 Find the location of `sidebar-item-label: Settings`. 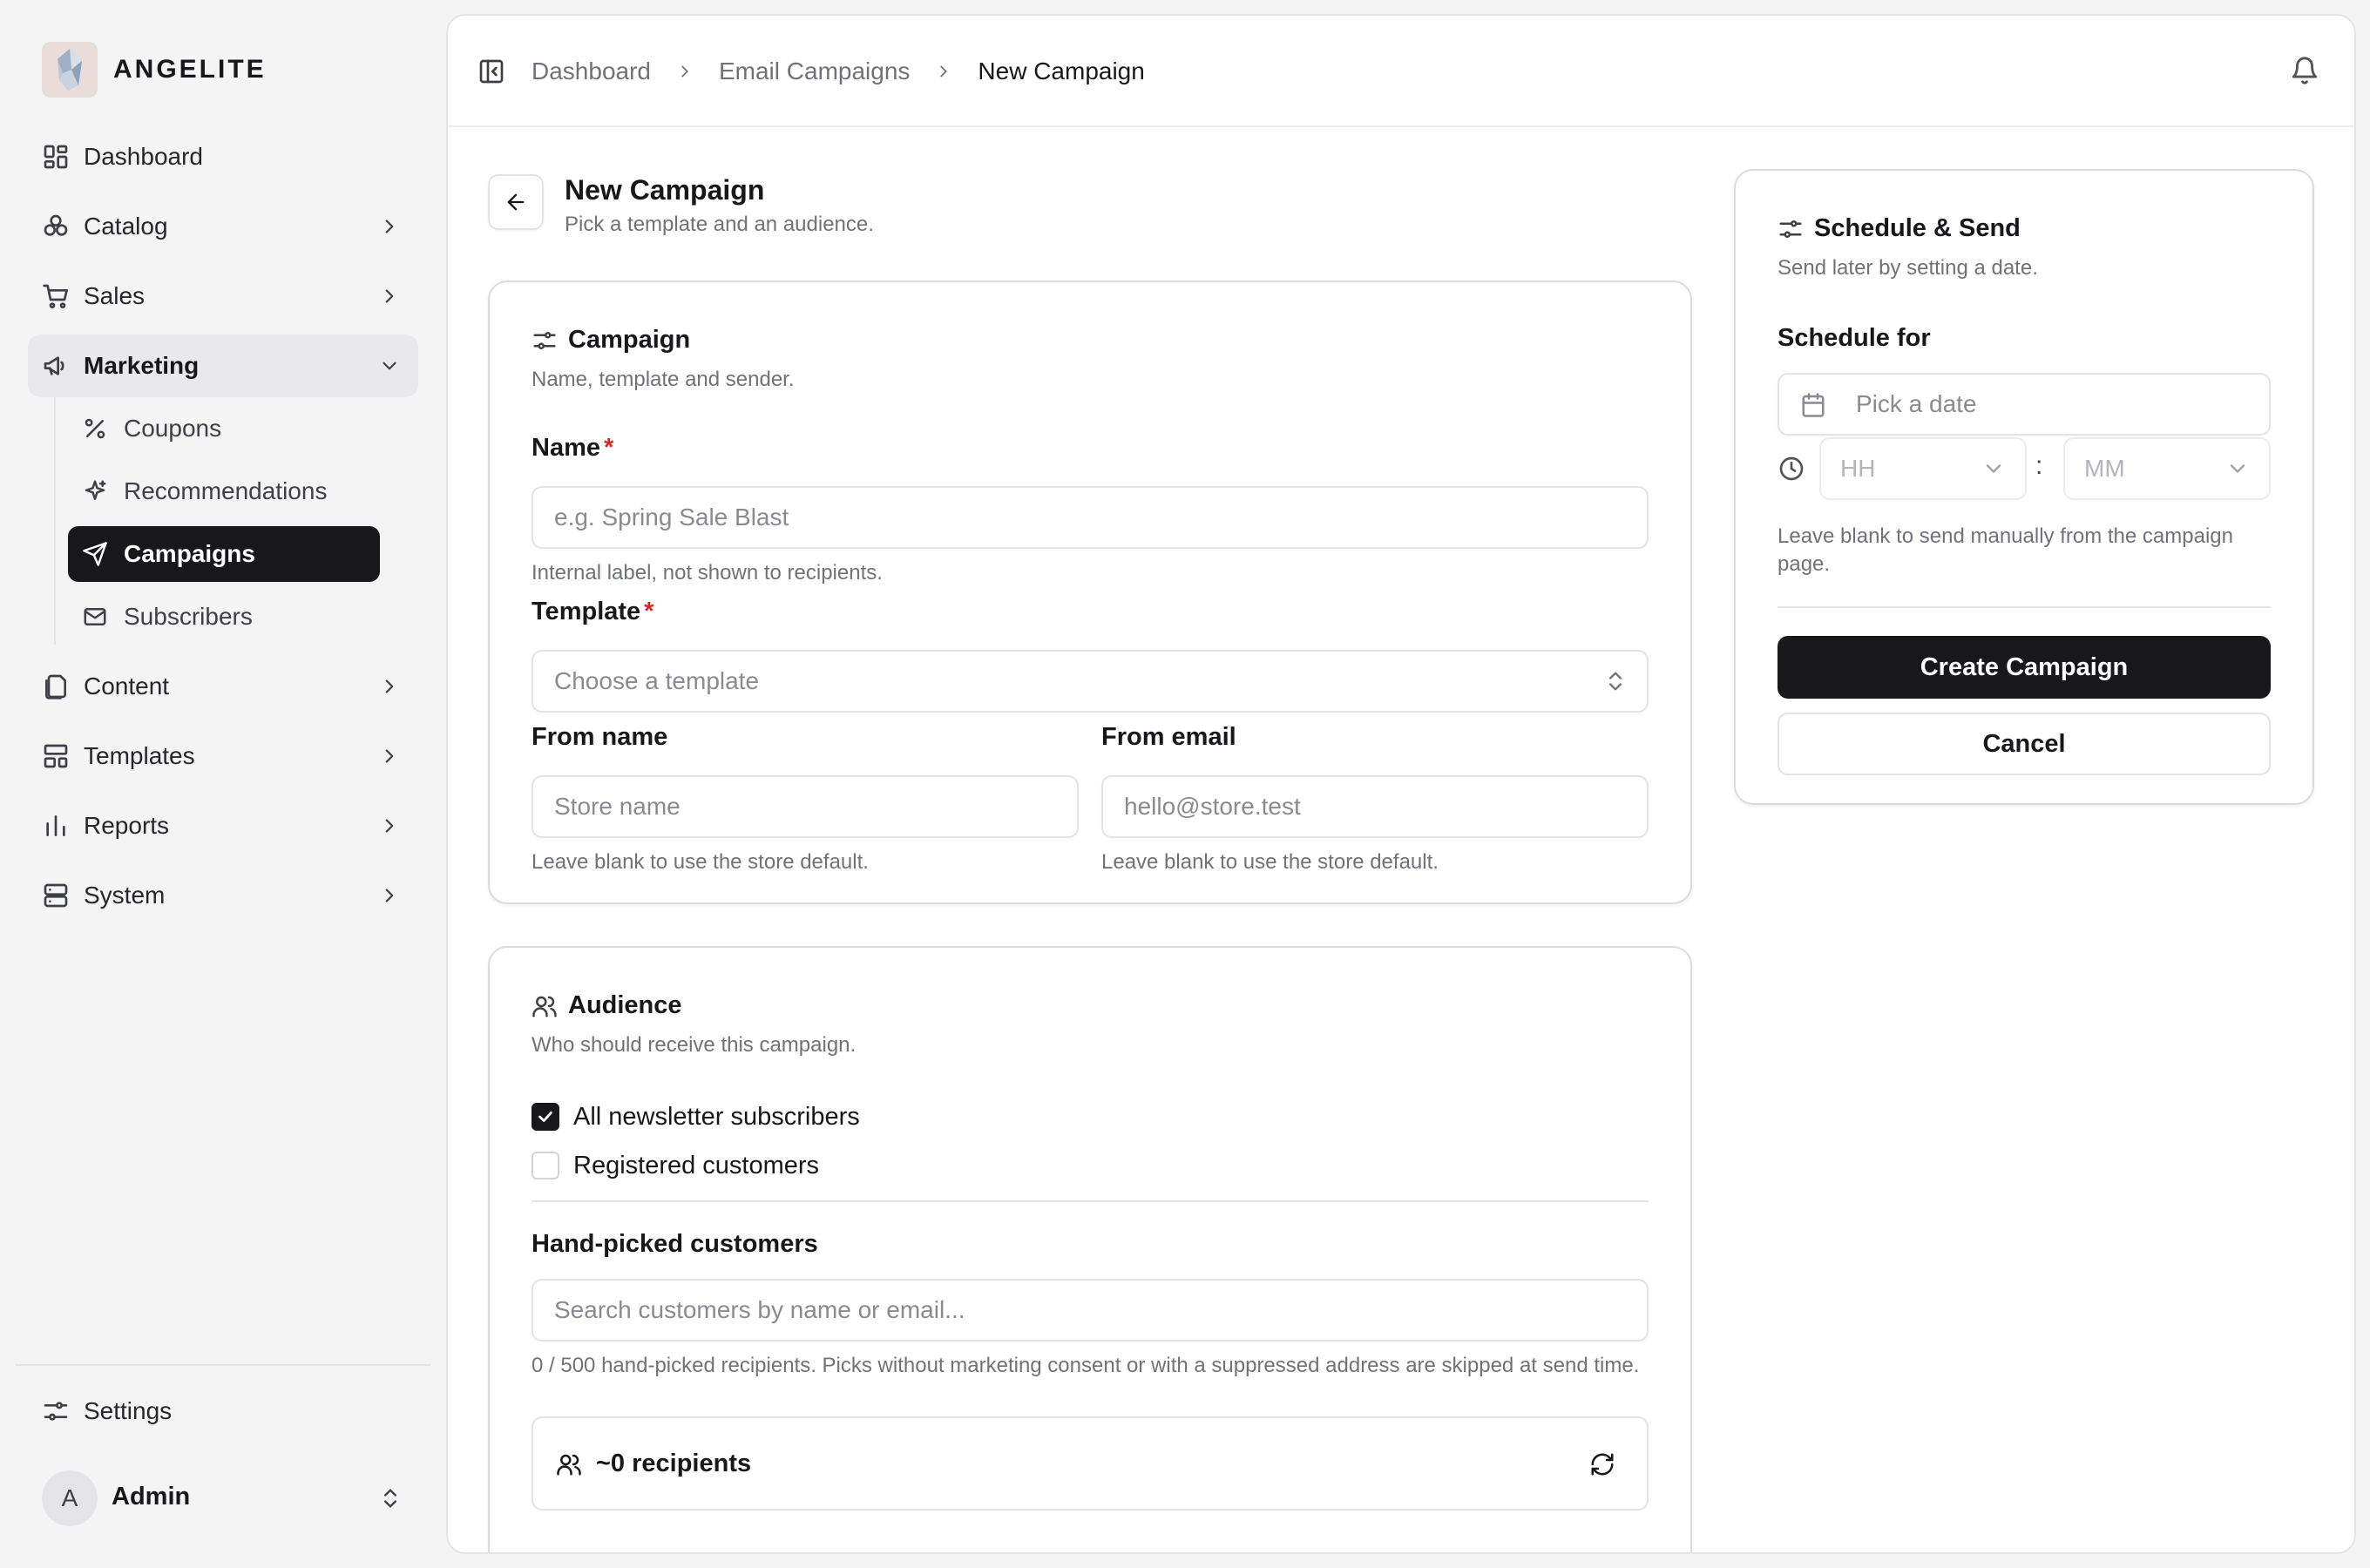

sidebar-item-label: Settings is located at coordinates (128, 1410).